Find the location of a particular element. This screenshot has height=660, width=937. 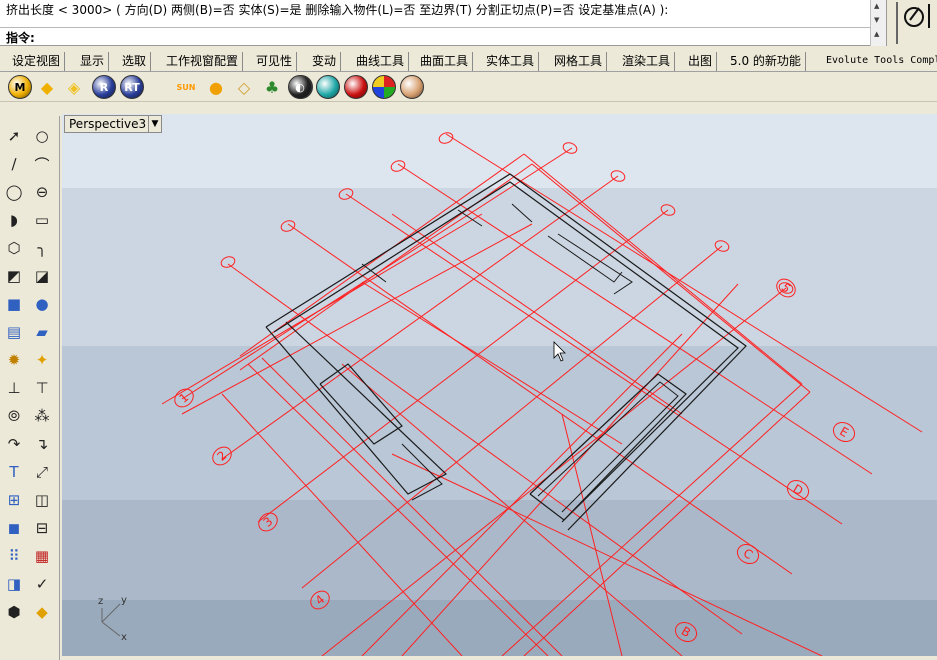

tab-14: Evolute Tools Compl is located at coordinates (879, 61).